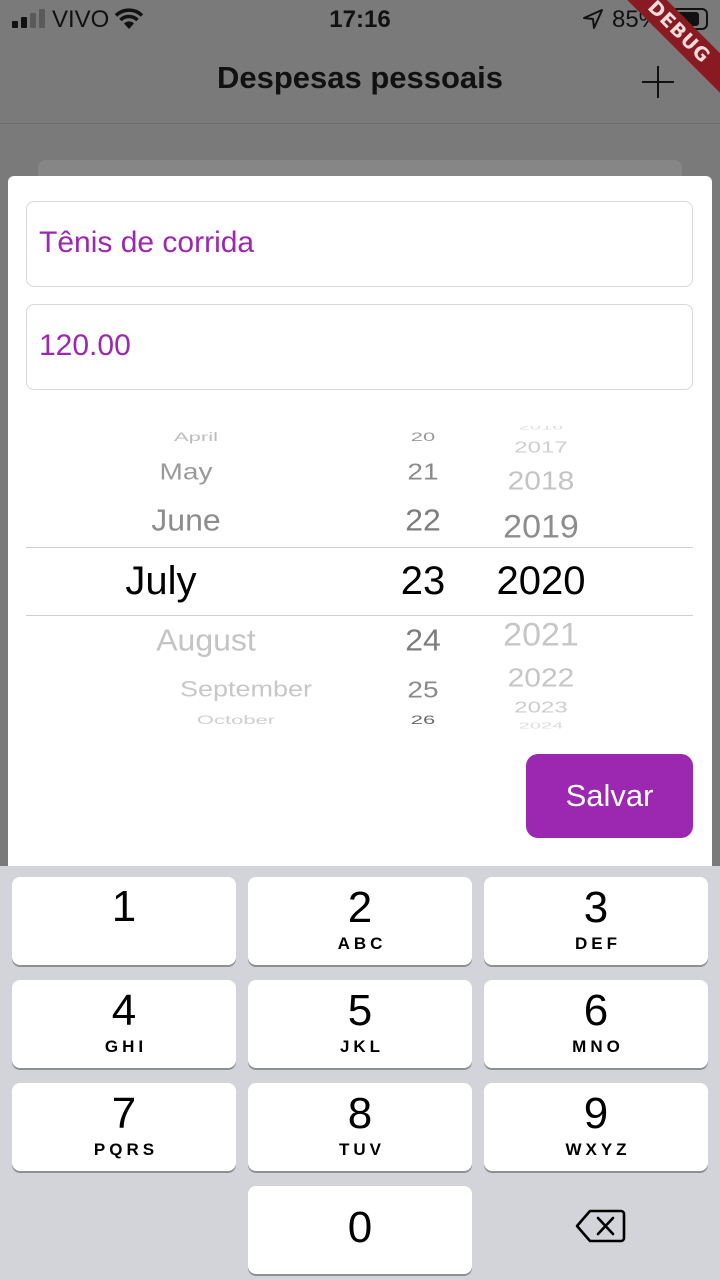  I want to click on title-field: Tênis de corrida, so click(359, 244).